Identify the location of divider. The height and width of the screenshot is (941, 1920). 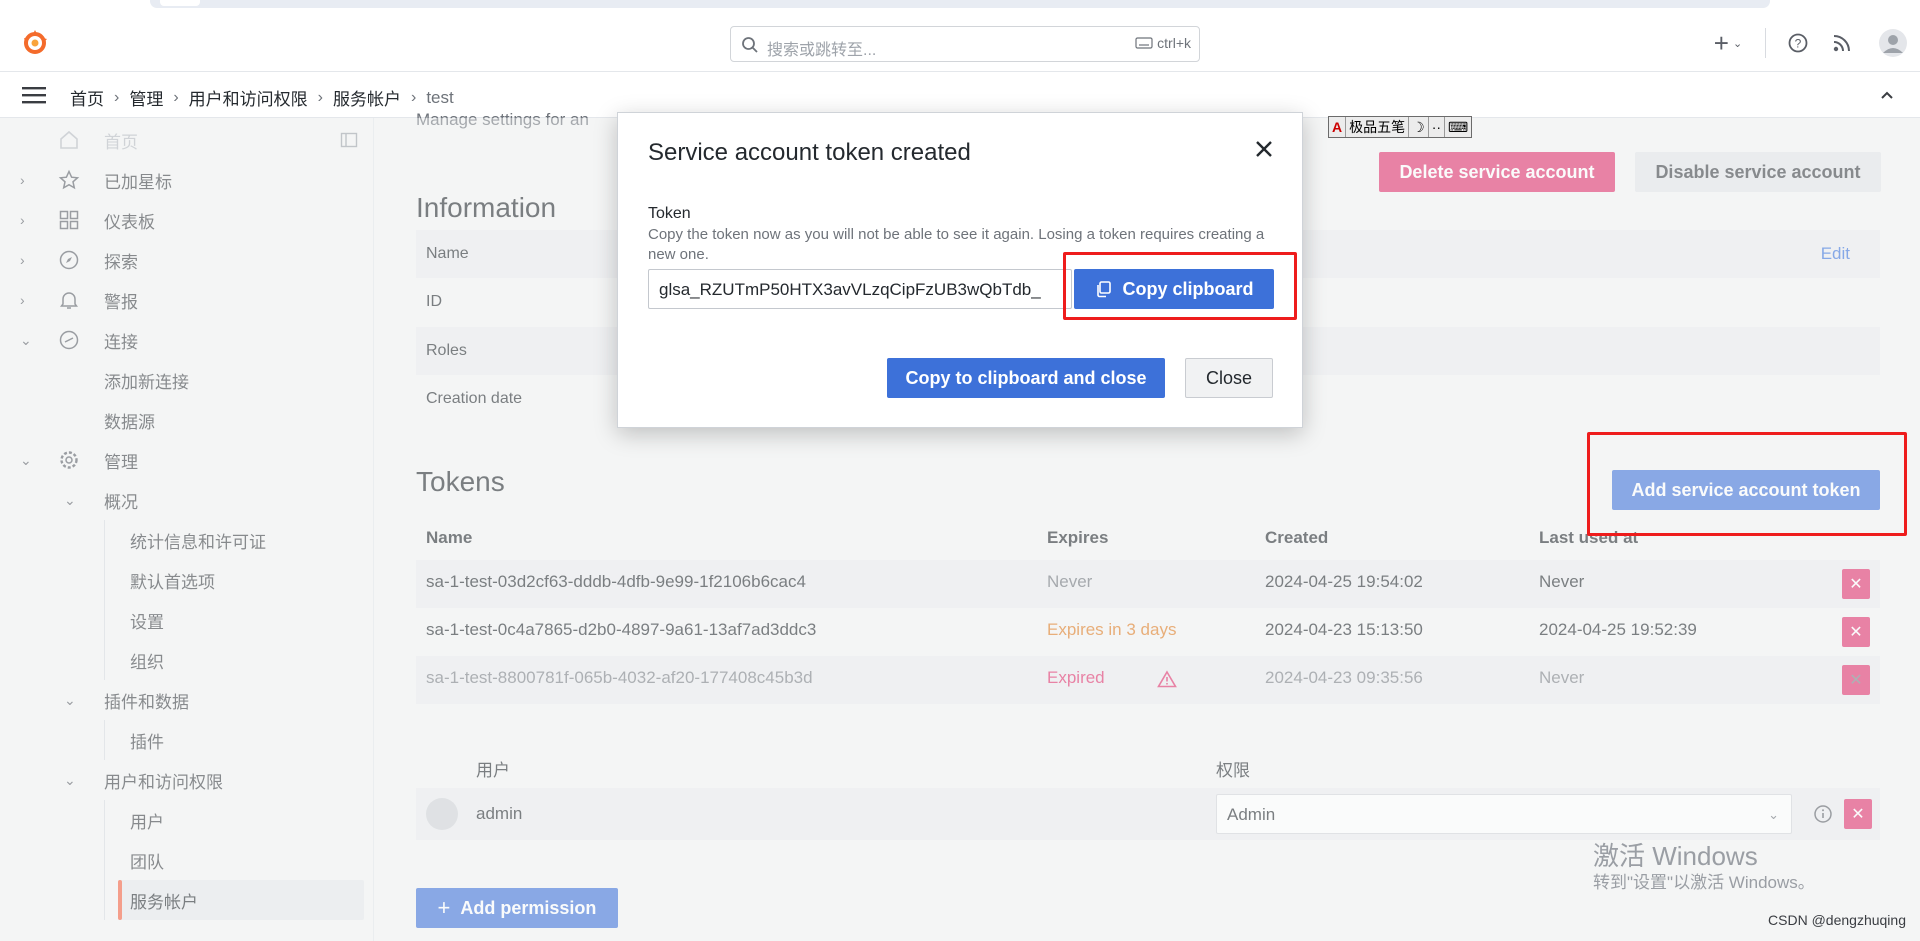
(1765, 43).